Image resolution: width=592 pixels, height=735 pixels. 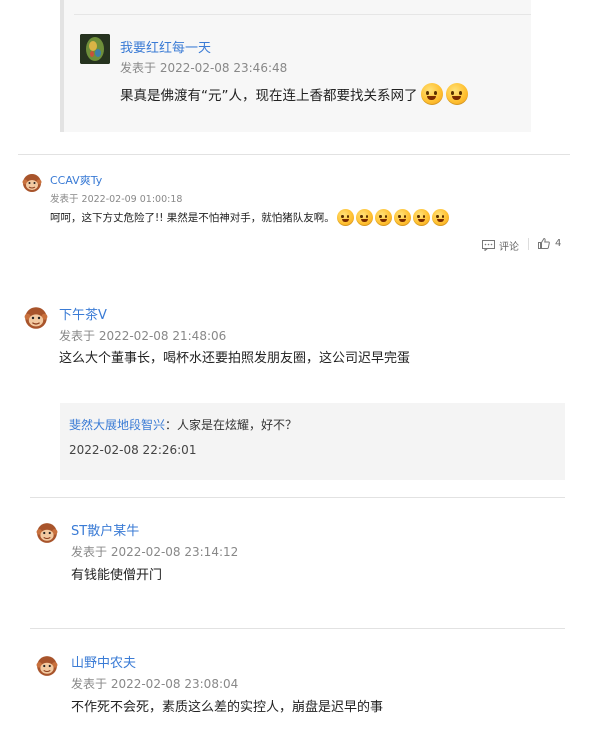 I want to click on post-time: 发表于 2022-02-08 21:48:06, so click(x=143, y=336).